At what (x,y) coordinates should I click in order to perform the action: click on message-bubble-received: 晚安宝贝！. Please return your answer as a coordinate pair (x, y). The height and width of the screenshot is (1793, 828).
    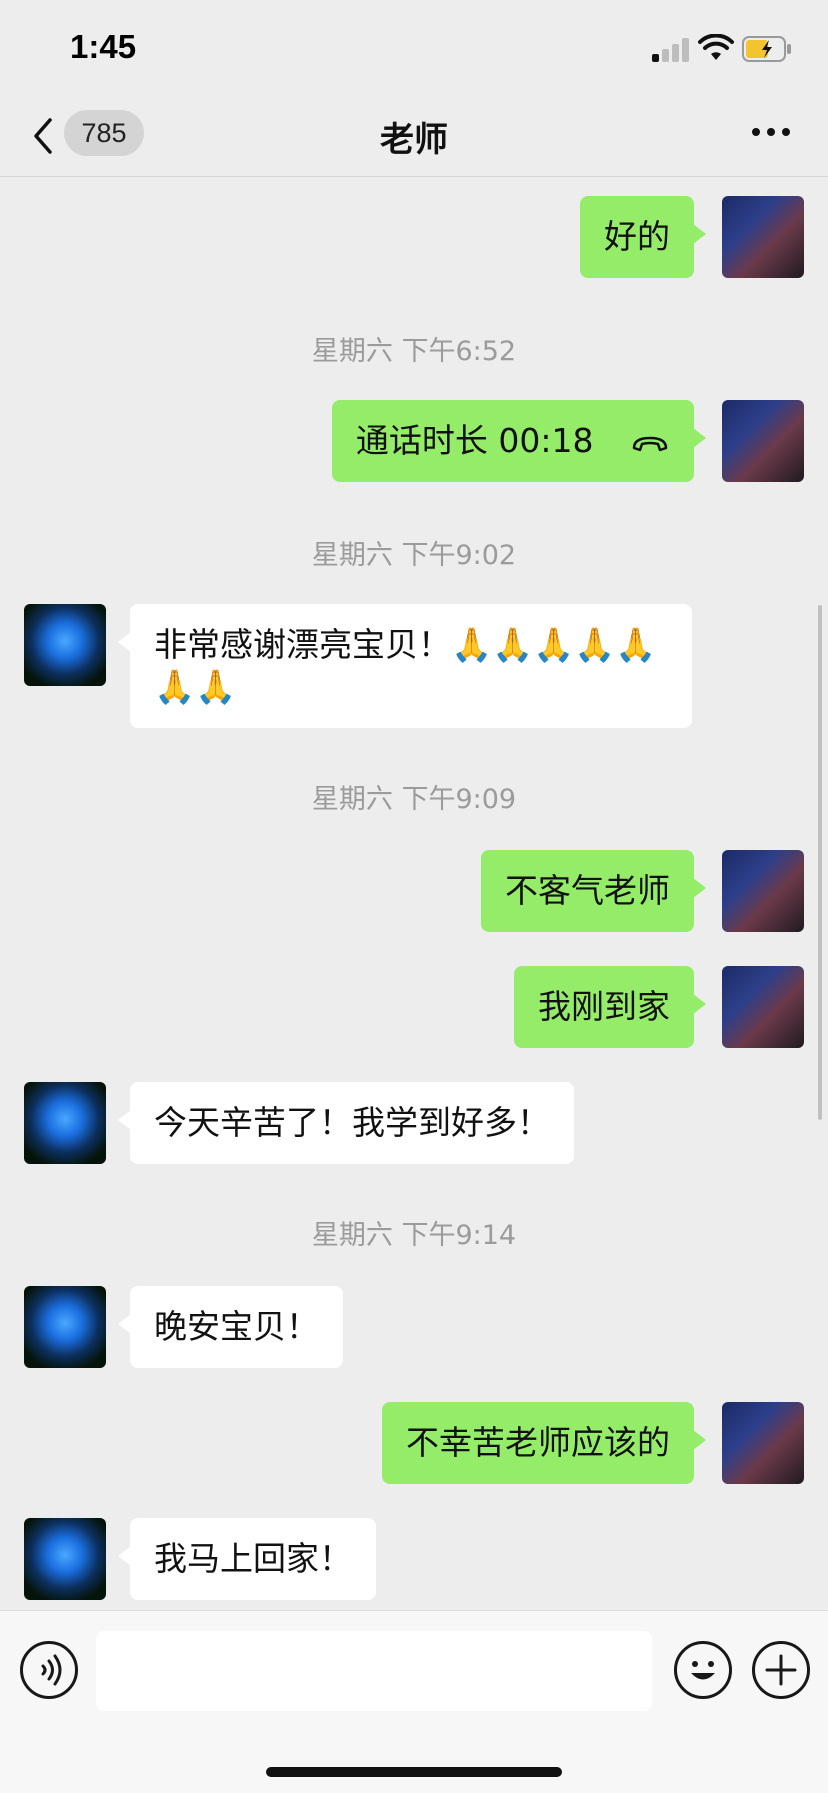
    Looking at the image, I should click on (230, 1327).